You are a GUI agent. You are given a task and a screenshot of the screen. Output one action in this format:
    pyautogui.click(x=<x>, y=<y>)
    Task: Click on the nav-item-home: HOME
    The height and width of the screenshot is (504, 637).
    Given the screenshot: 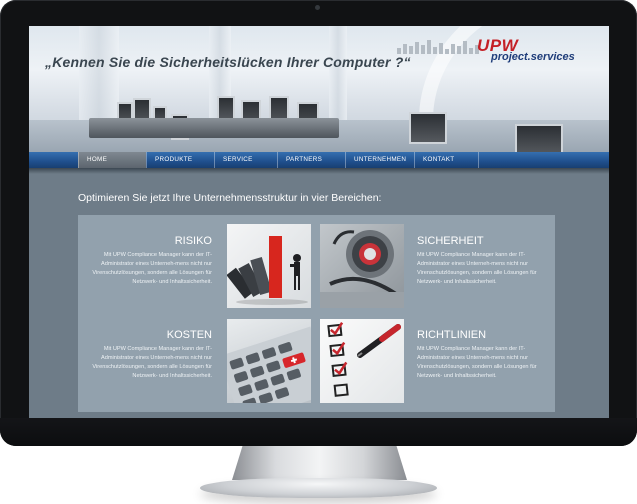 What is the action you would take?
    pyautogui.click(x=112, y=160)
    